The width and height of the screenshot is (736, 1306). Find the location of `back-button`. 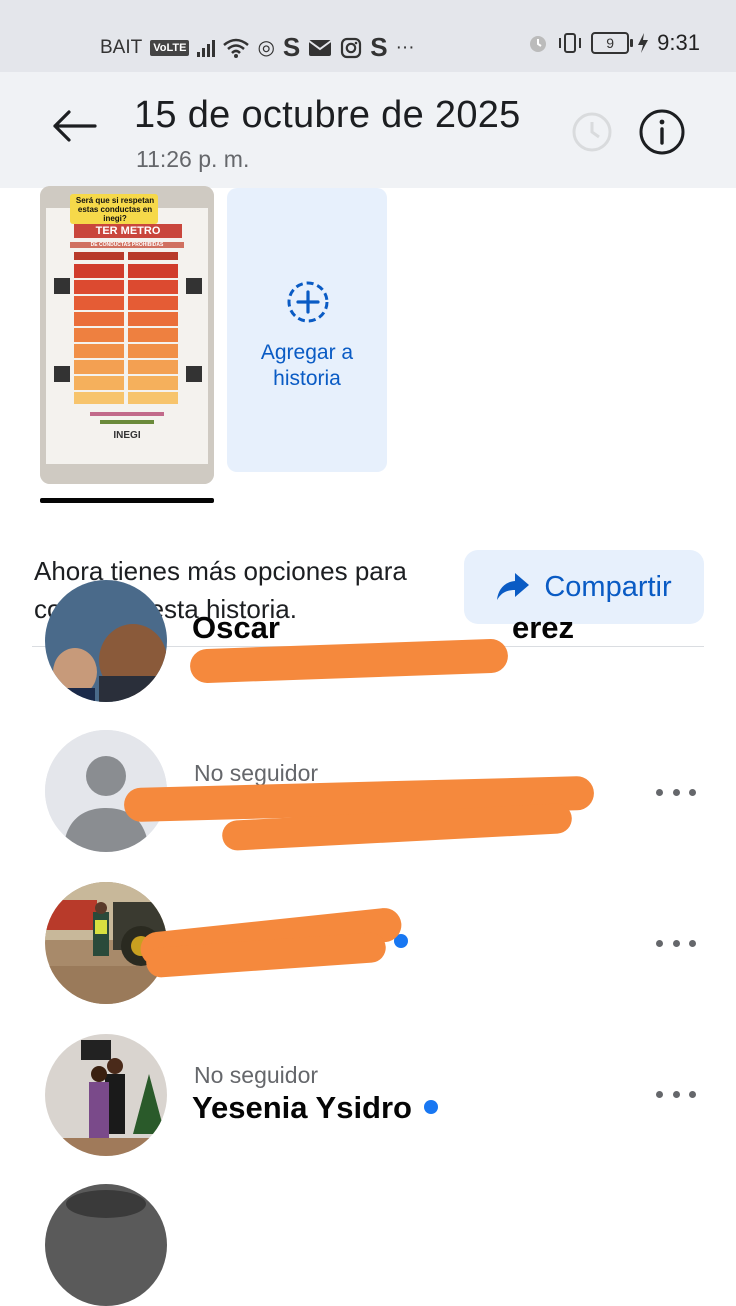

back-button is located at coordinates (74, 126).